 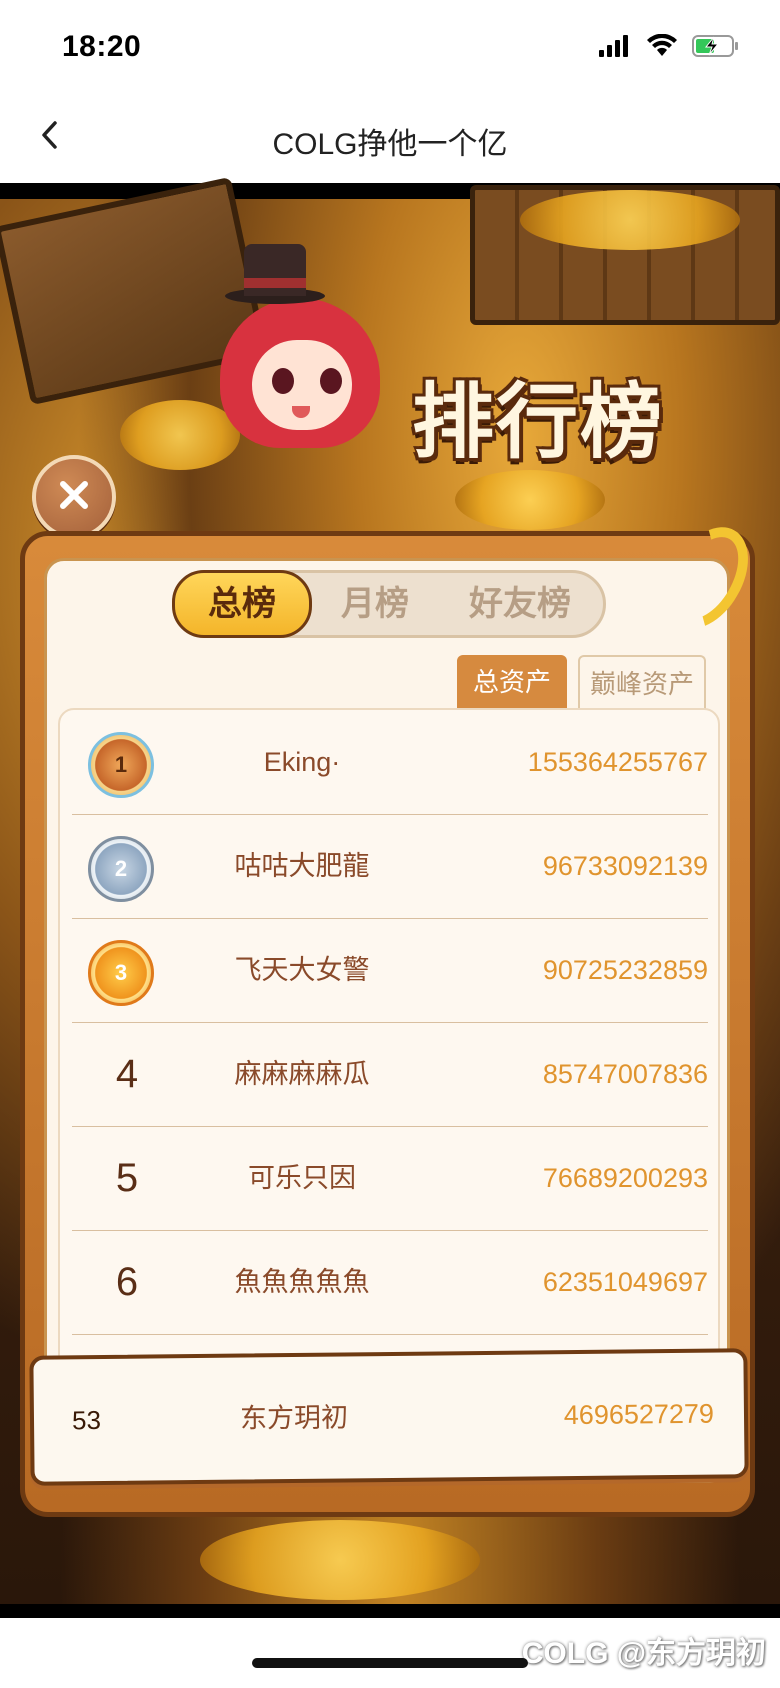 What do you see at coordinates (302, 866) in the screenshot?
I see `player-name: 咕咕大肥龍` at bounding box center [302, 866].